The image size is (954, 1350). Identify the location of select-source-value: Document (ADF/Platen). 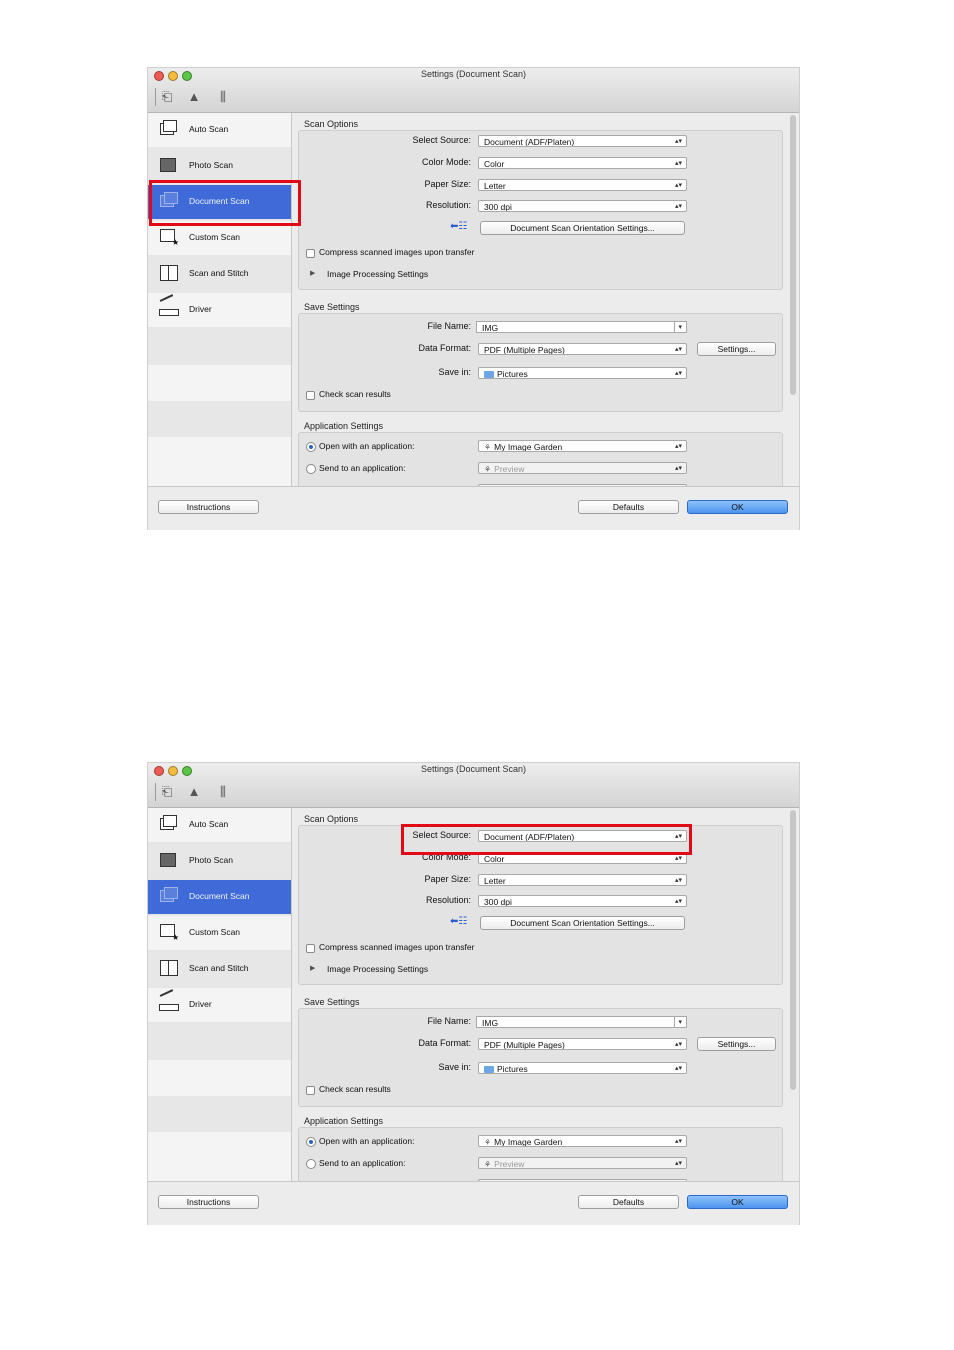
(529, 142).